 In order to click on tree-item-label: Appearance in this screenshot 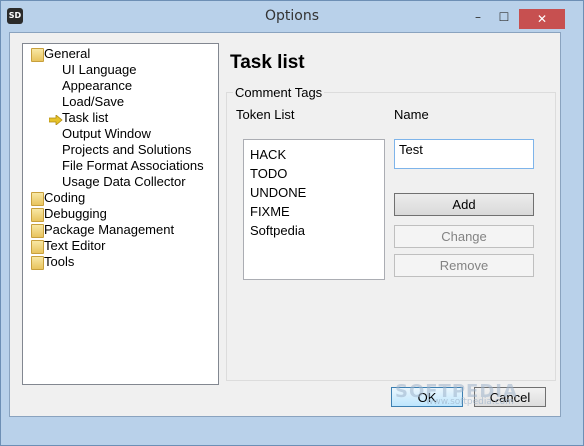, I will do `click(97, 85)`.